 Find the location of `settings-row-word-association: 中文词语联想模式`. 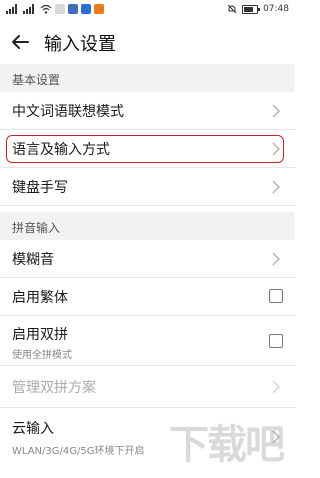

settings-row-word-association: 中文词语联想模式 is located at coordinates (147, 111).